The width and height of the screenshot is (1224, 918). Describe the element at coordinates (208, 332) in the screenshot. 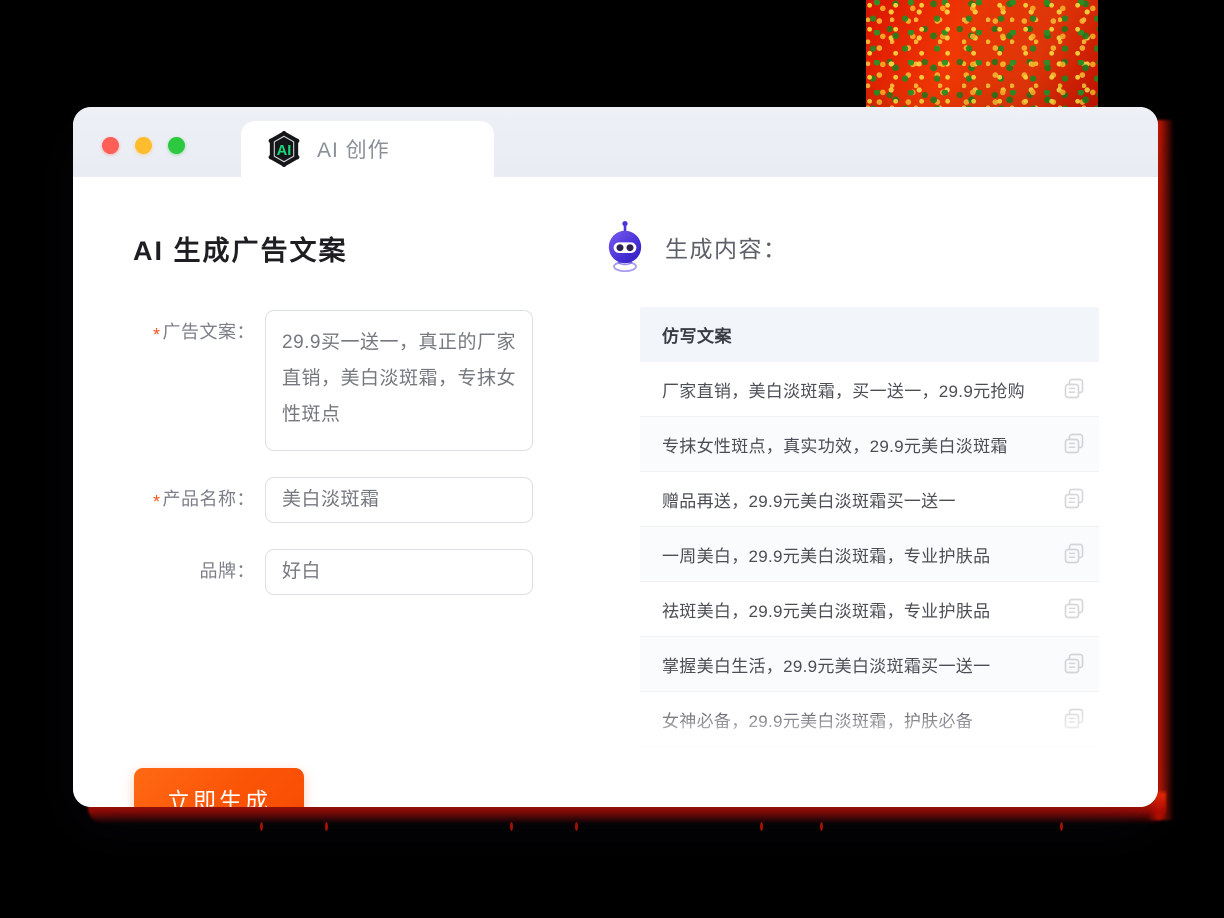

I see `field-label-text: 广告文案：` at that location.